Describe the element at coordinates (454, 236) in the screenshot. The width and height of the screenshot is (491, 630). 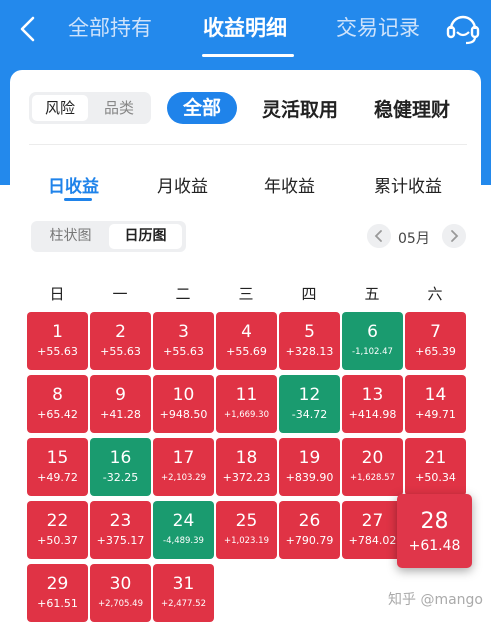
I see `next-month-icon` at that location.